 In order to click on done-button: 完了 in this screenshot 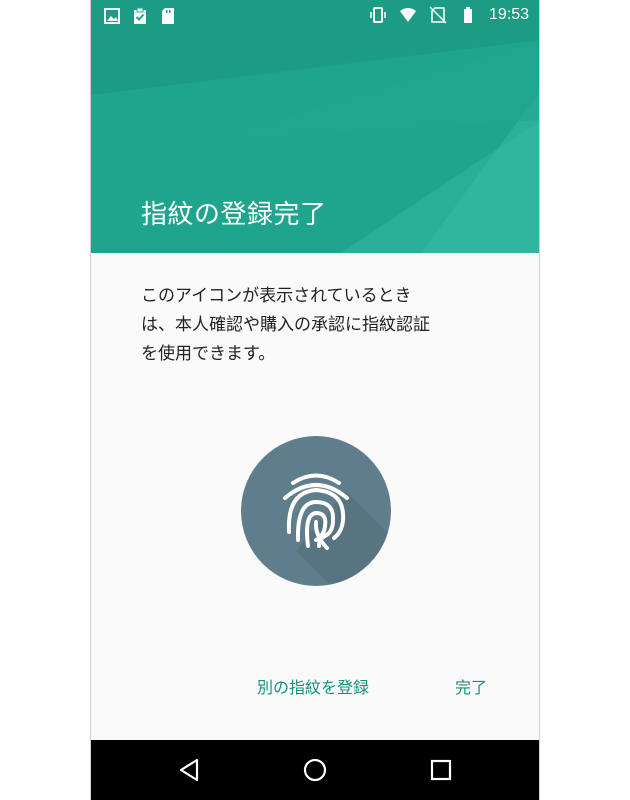, I will do `click(471, 686)`.